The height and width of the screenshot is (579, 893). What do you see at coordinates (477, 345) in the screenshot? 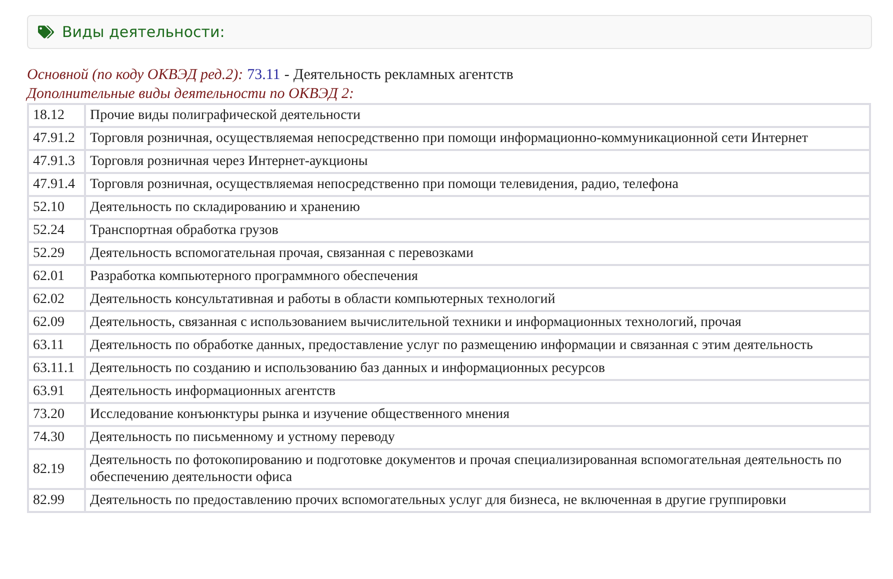
I see `activity-cell: Деятельность по обработке данных, предоставление услуг по размещению информации и связанная с этим деятельность` at bounding box center [477, 345].